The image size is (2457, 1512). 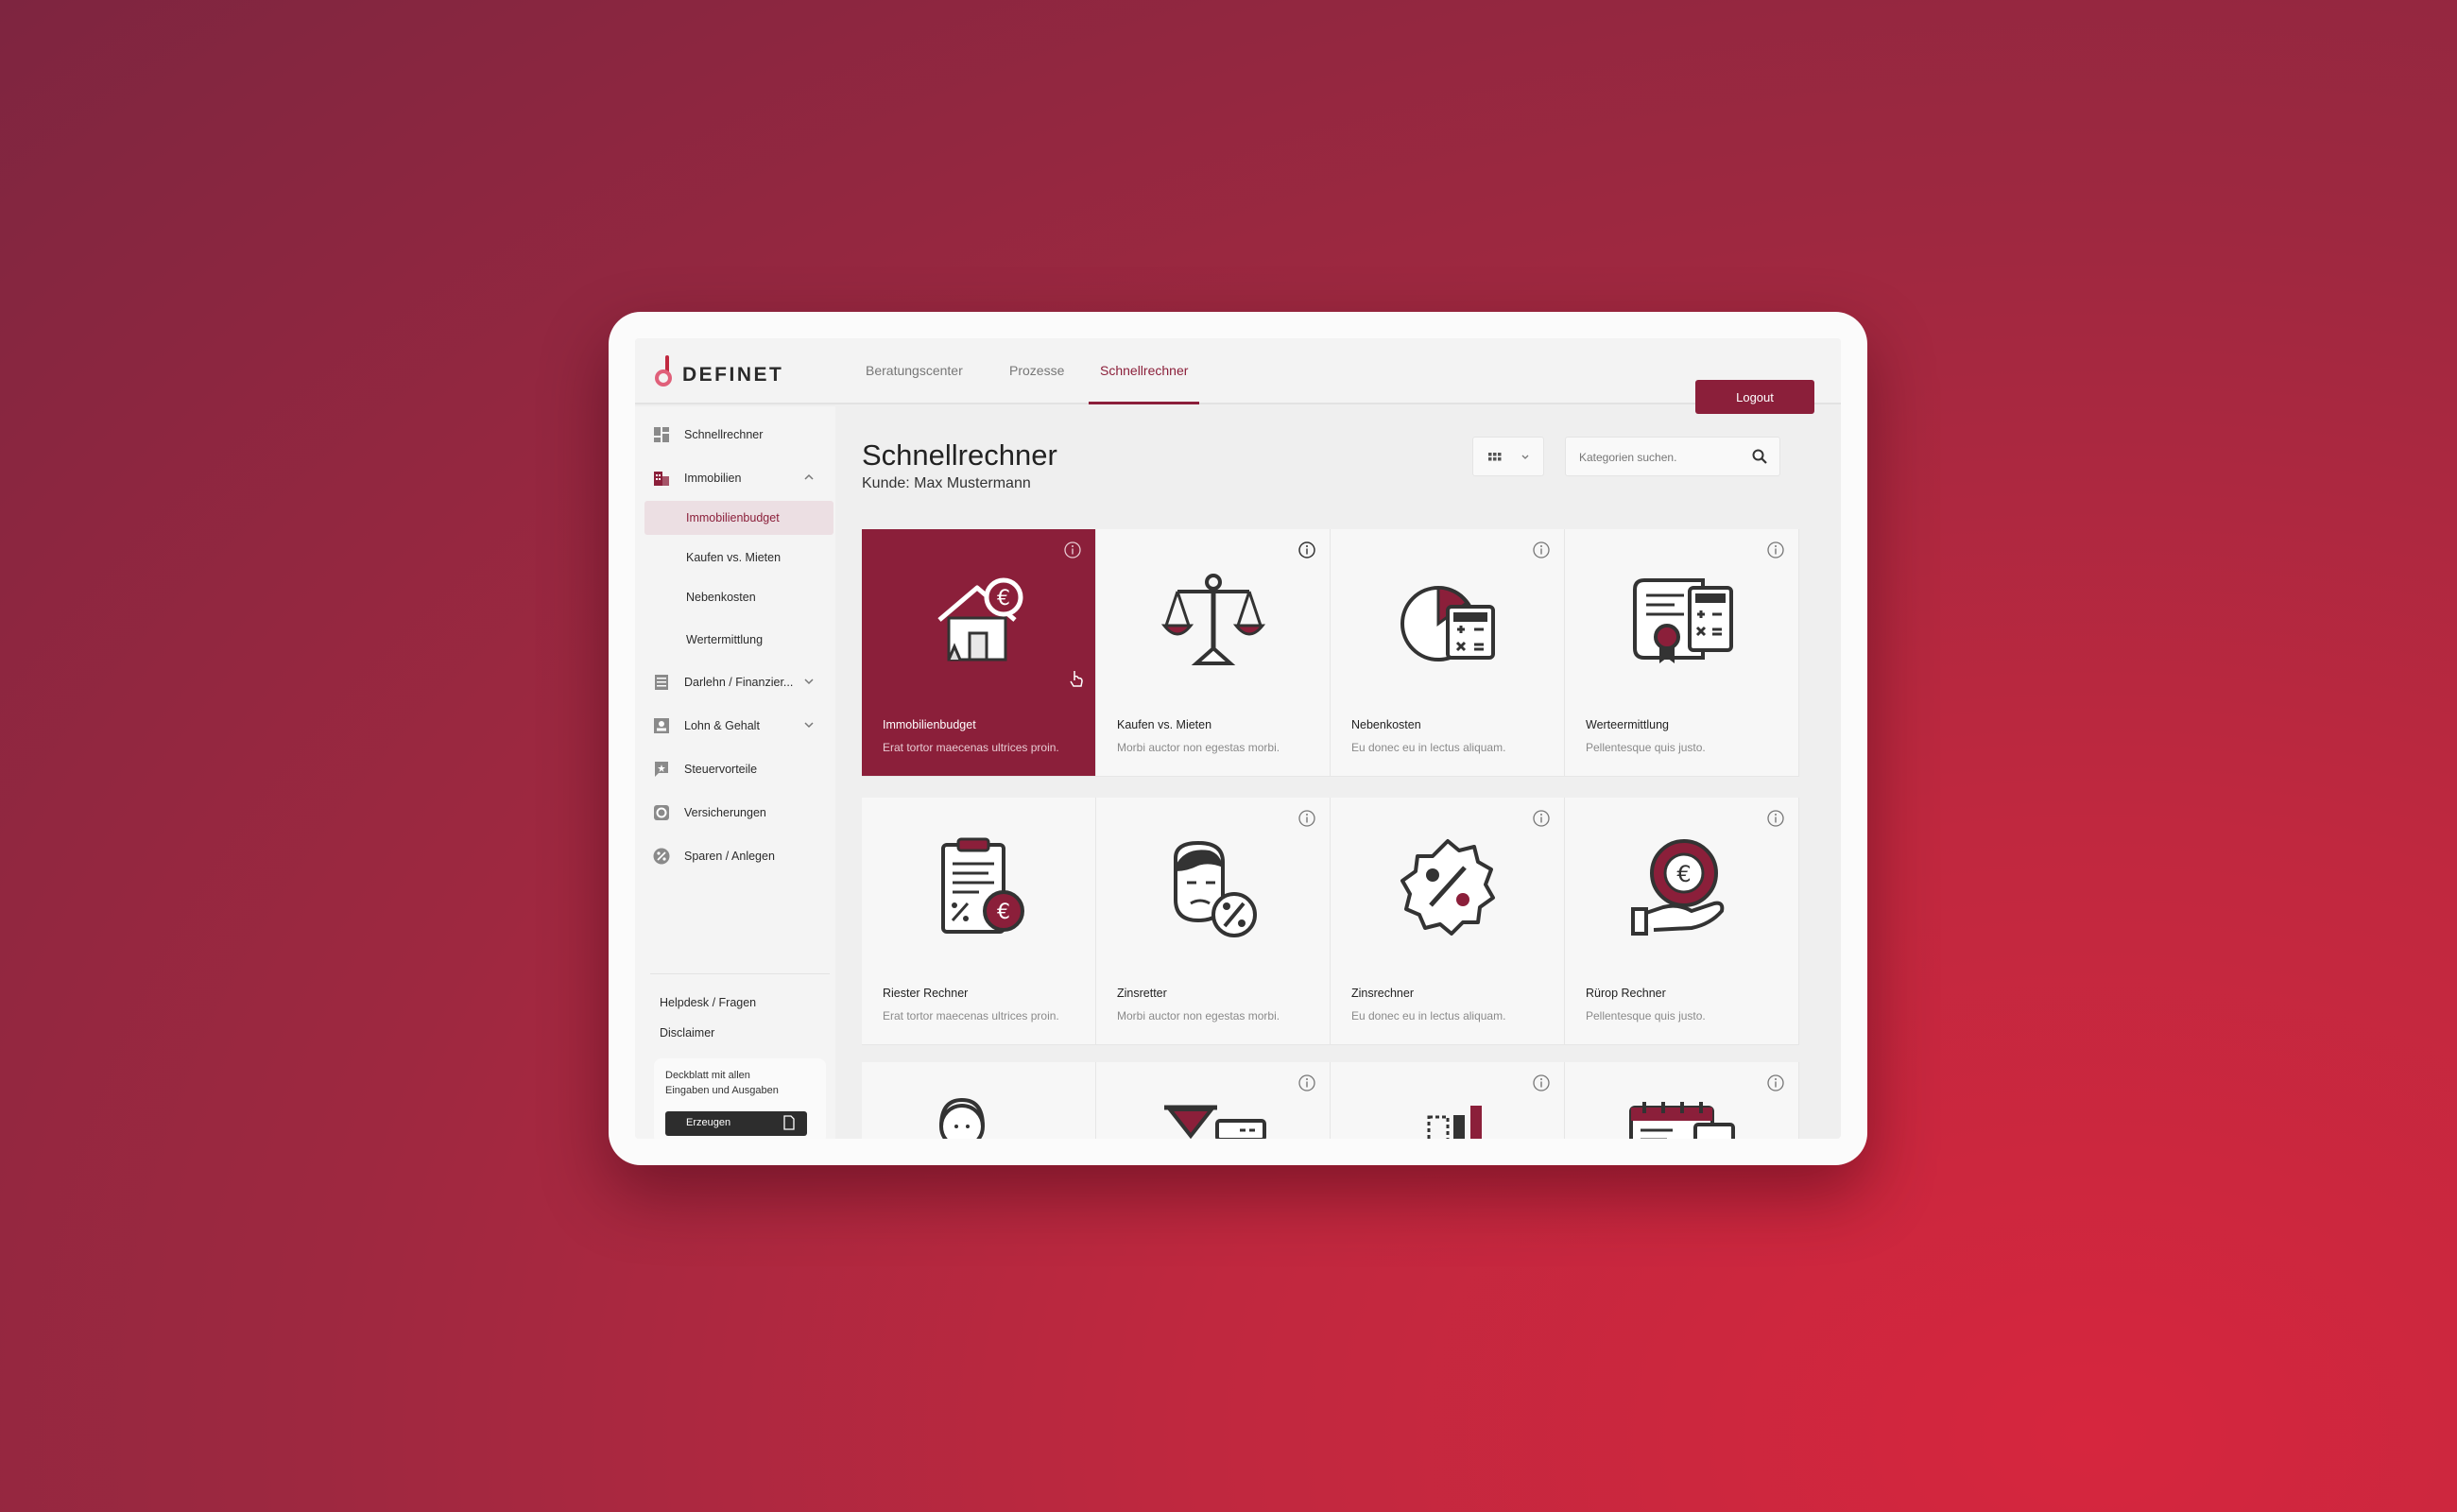 I want to click on card-title: Zinsretter, so click(x=1142, y=993).